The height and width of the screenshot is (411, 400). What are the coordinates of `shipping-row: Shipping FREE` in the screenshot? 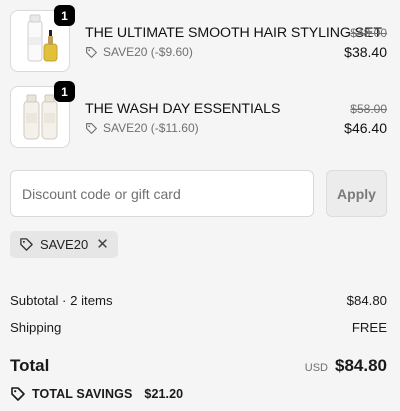 It's located at (198, 327).